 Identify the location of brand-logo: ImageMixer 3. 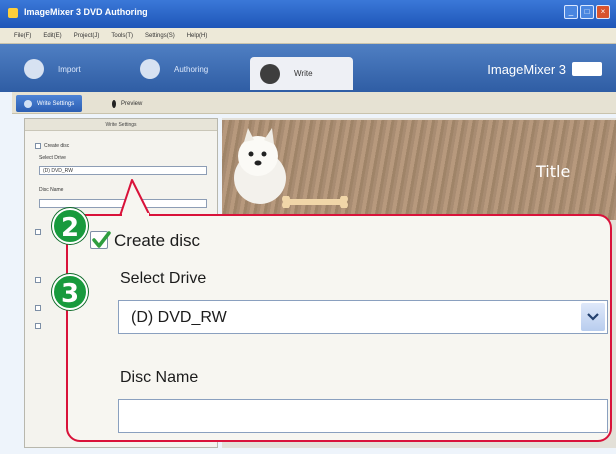
(526, 69).